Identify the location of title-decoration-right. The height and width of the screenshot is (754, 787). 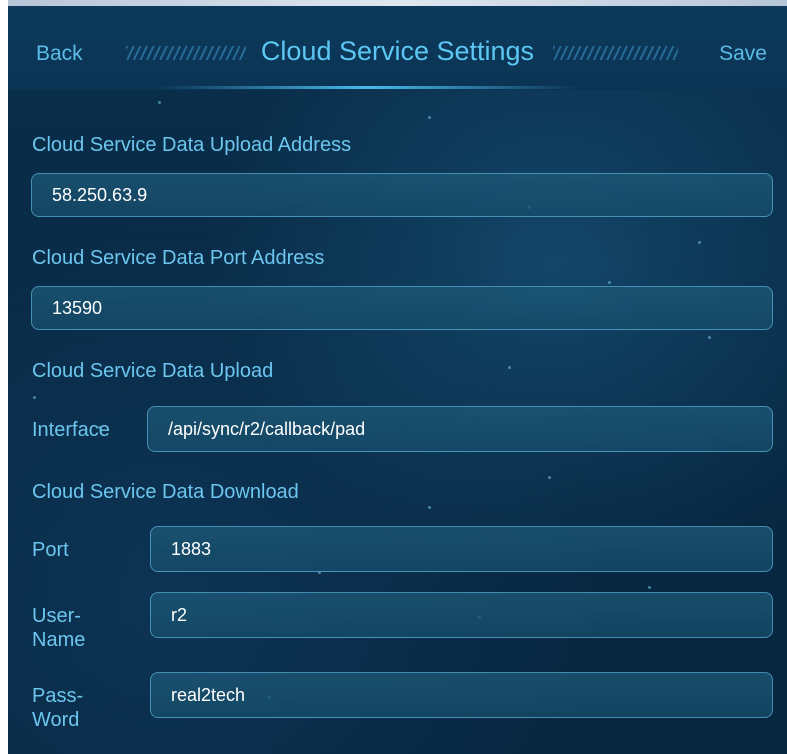
(615, 53).